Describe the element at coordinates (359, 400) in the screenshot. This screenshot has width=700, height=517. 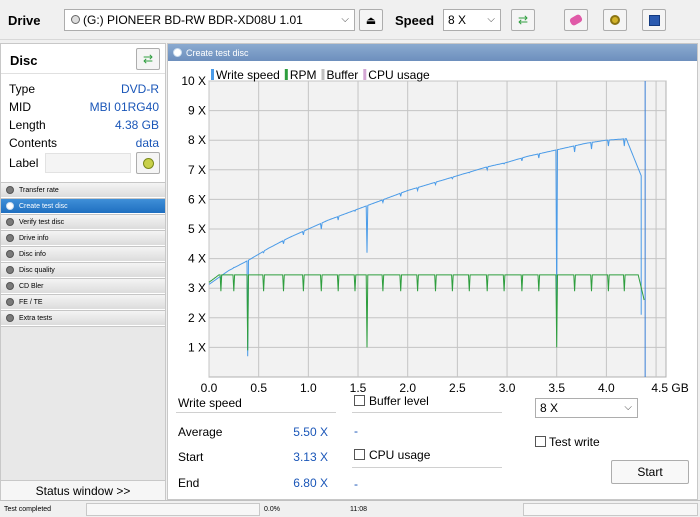
I see `buffer-level-checkbox` at that location.